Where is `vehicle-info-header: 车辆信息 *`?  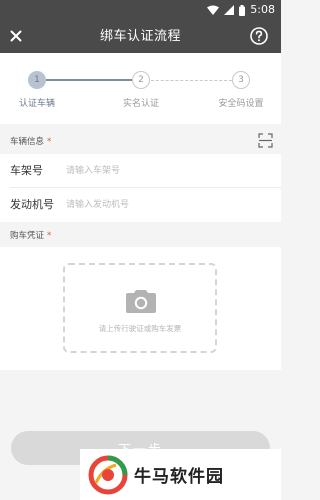
vehicle-info-header: 车辆信息 * is located at coordinates (140, 141).